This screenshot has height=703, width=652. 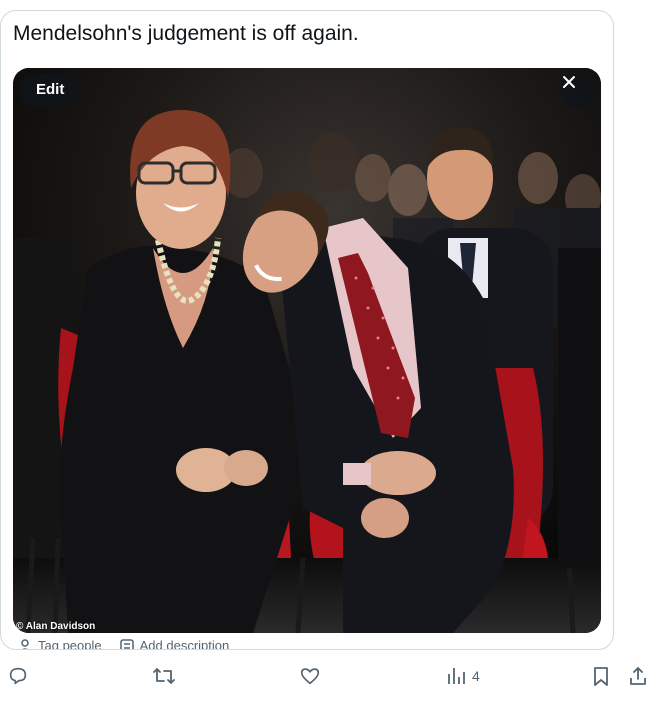 What do you see at coordinates (50, 90) in the screenshot?
I see `edit-media-button: Edit` at bounding box center [50, 90].